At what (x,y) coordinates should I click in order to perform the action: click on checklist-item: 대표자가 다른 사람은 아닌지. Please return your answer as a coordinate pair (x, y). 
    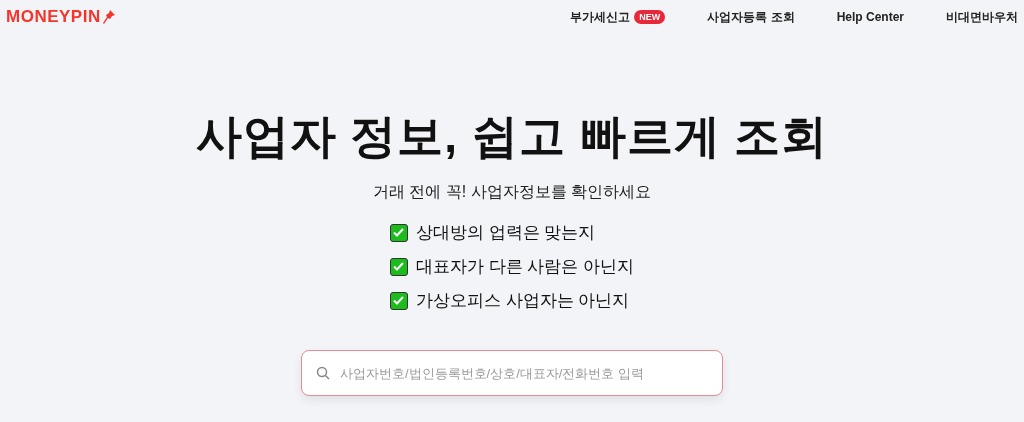
    Looking at the image, I should click on (525, 267).